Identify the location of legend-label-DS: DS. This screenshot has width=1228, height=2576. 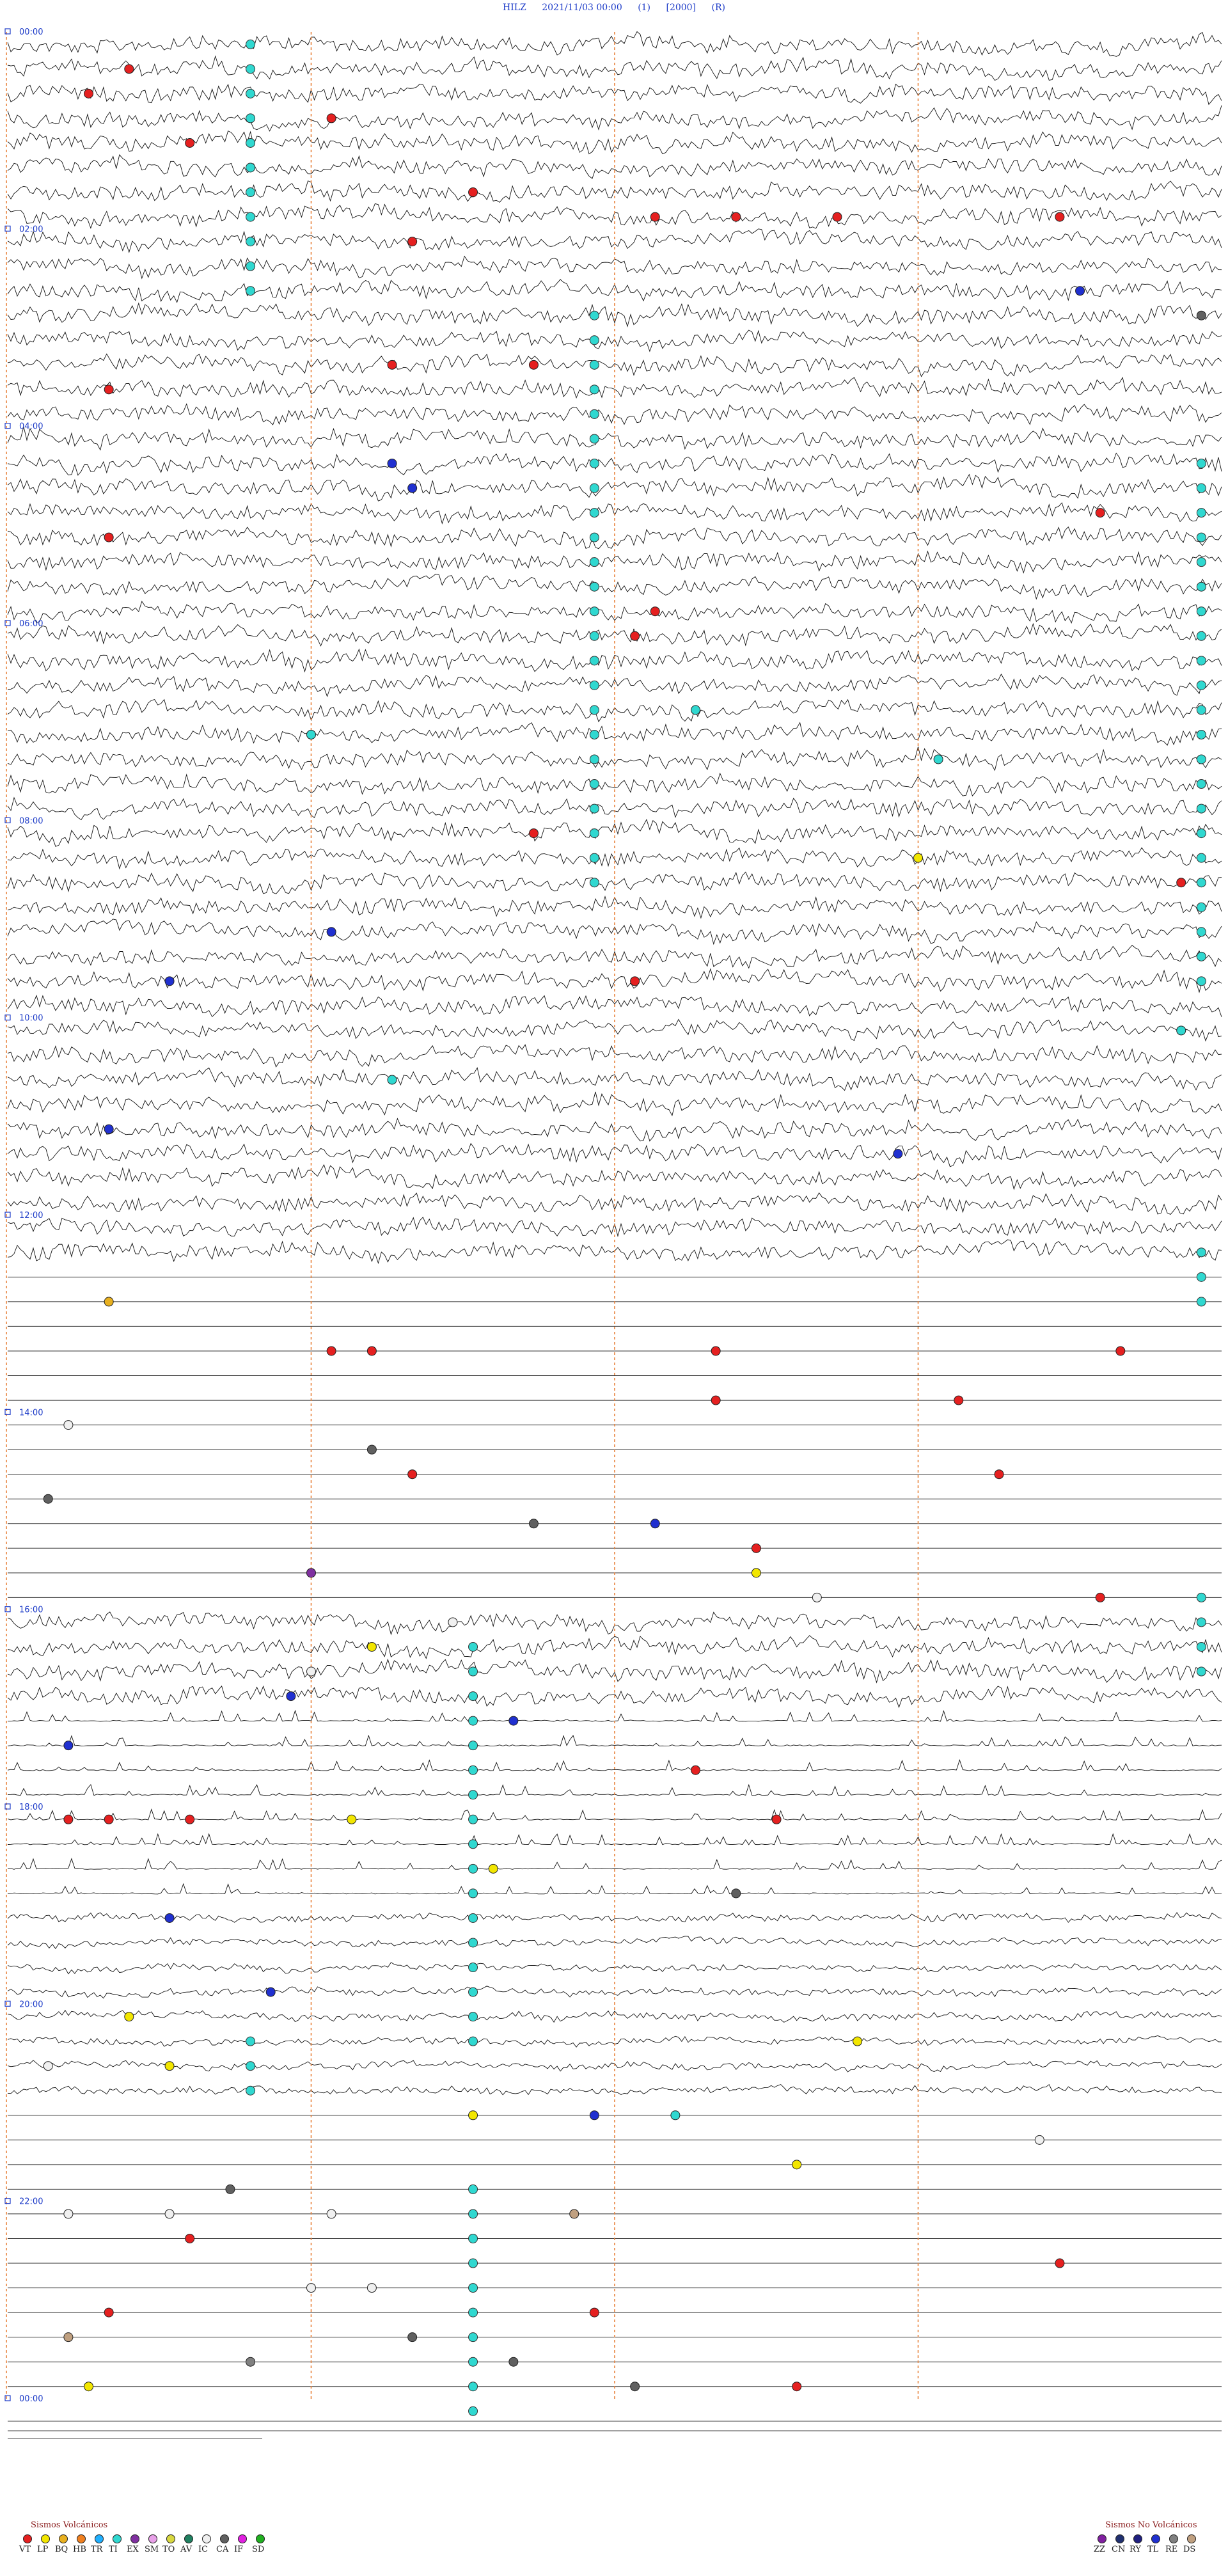
(1189, 2549).